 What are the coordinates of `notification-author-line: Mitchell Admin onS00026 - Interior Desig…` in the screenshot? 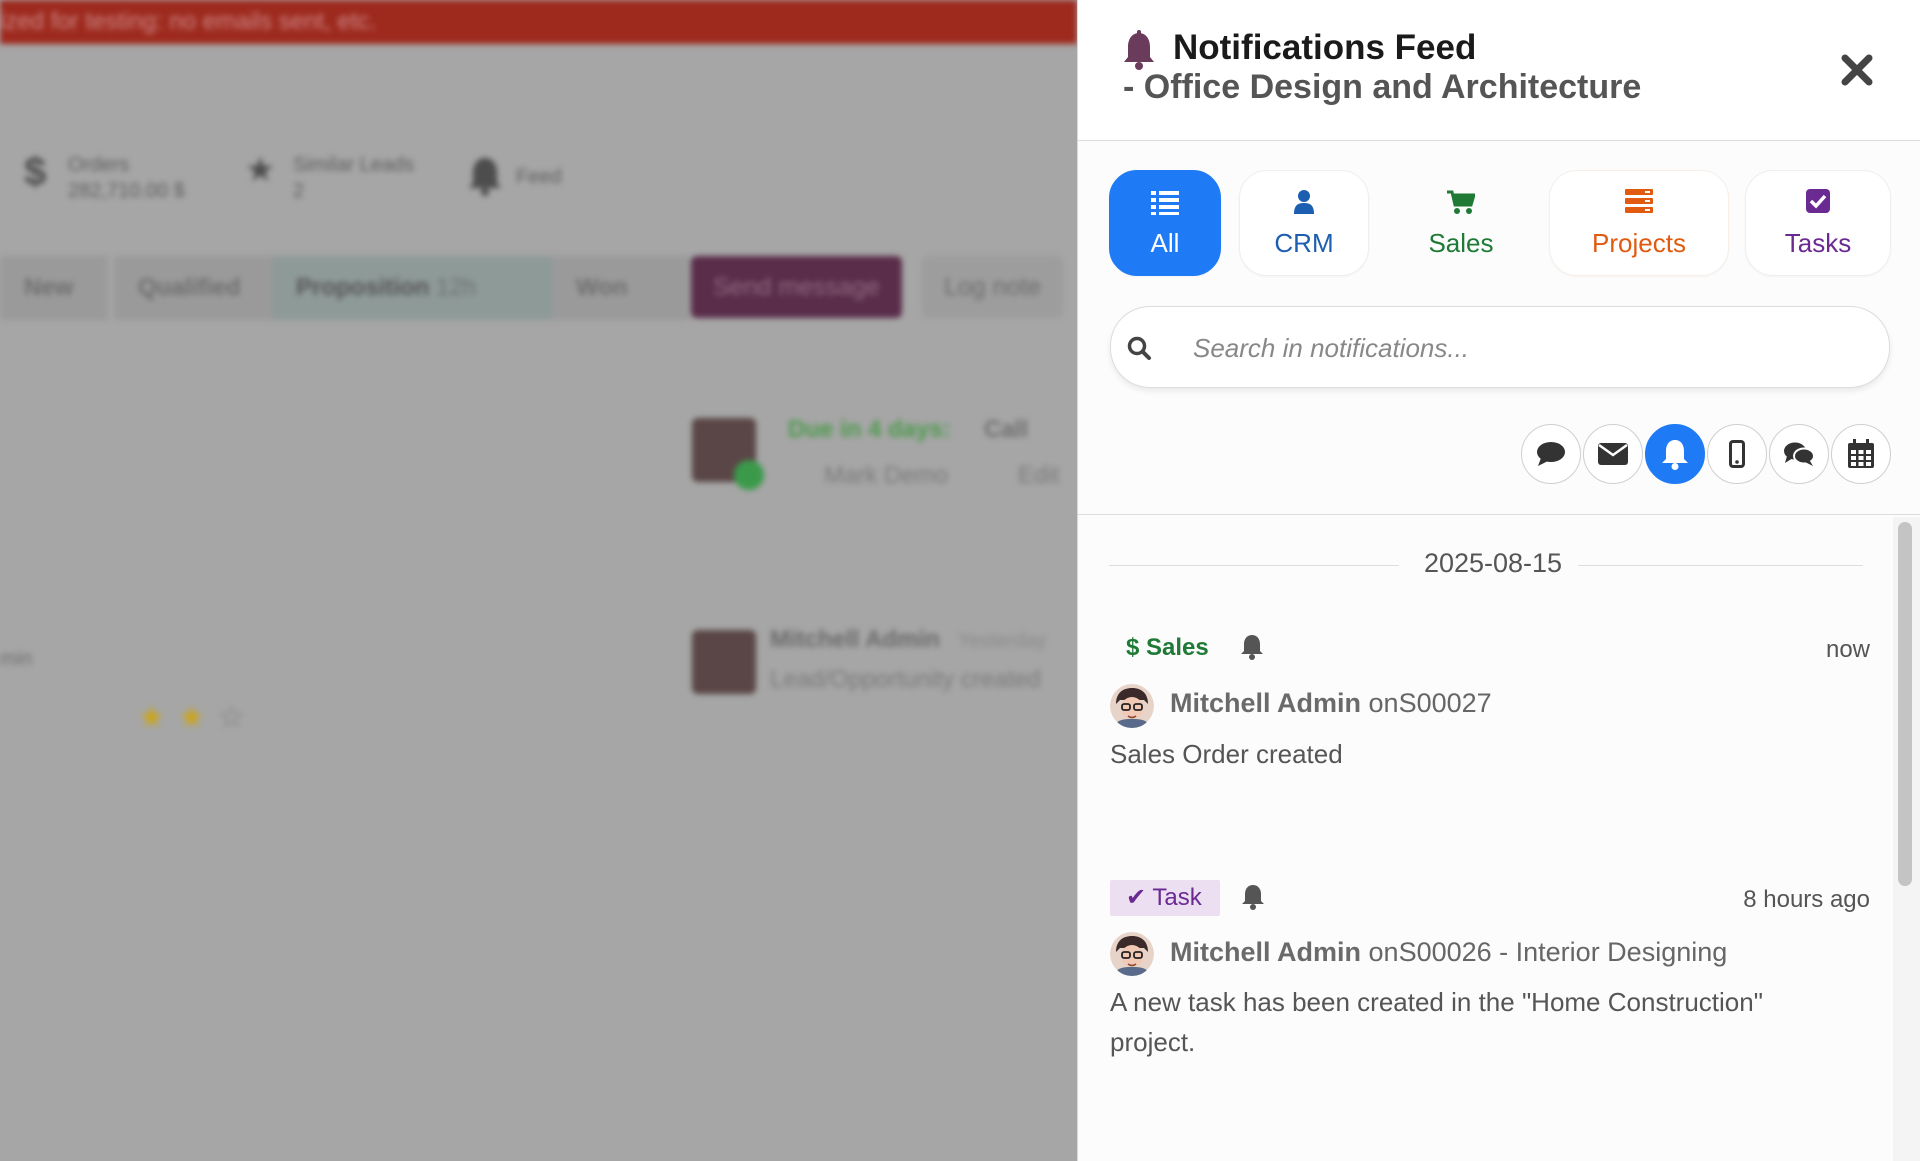 It's located at (1448, 952).